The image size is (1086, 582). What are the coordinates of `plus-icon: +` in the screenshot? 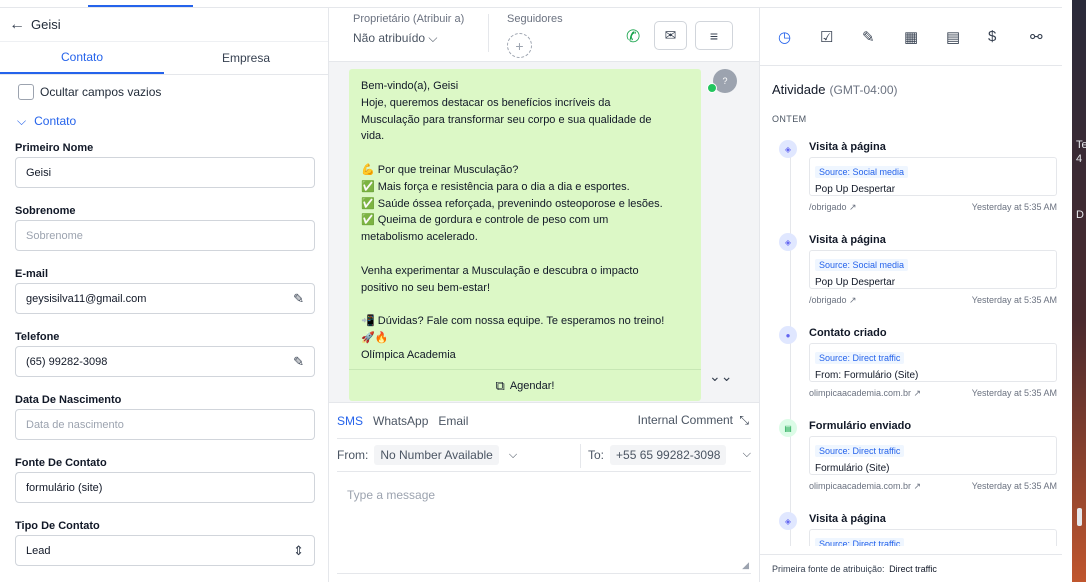 It's located at (519, 45).